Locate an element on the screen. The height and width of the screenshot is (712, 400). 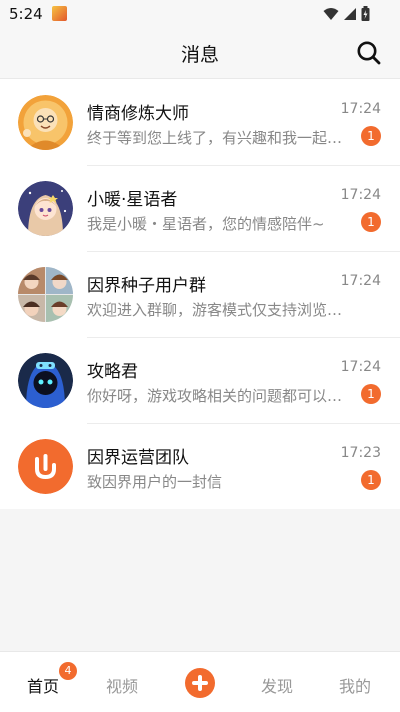
search-button is located at coordinates (369, 53).